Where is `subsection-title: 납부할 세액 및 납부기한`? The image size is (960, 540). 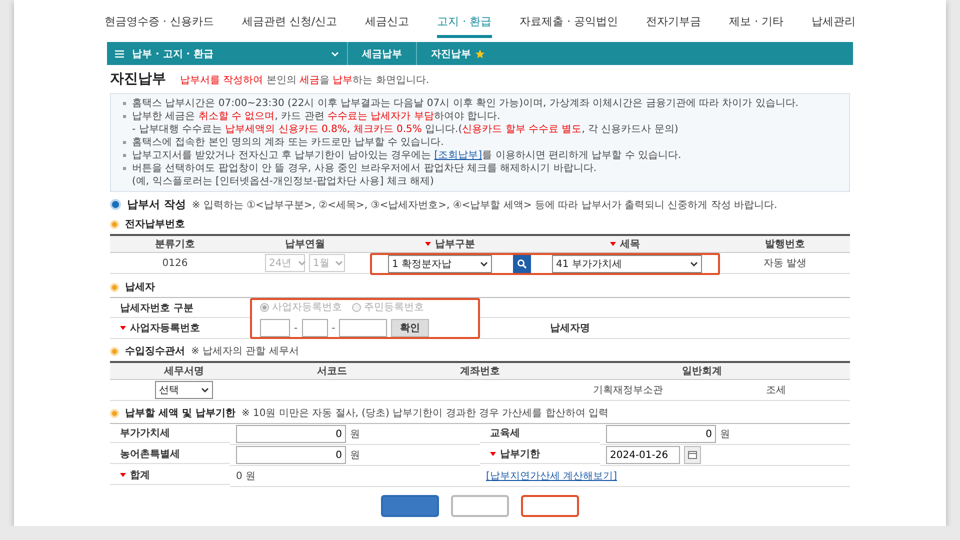 subsection-title: 납부할 세액 및 납부기한 is located at coordinates (180, 413).